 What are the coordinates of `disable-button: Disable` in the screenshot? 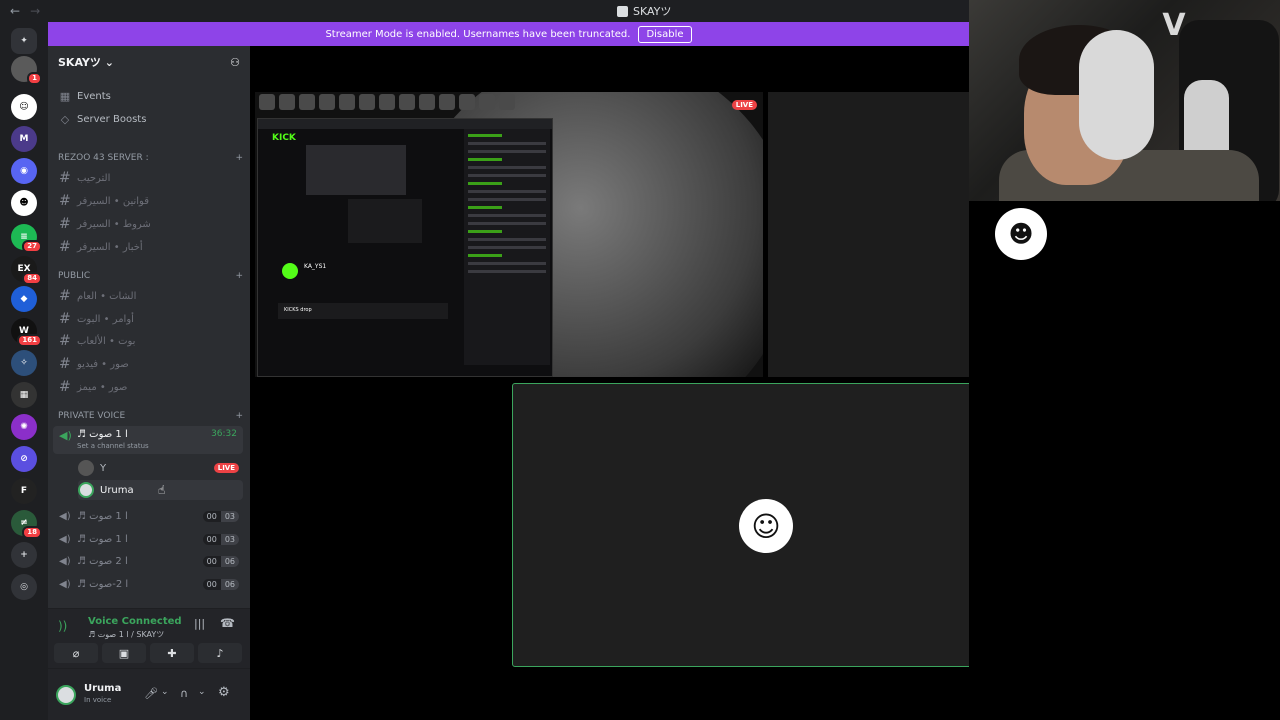 It's located at (665, 34).